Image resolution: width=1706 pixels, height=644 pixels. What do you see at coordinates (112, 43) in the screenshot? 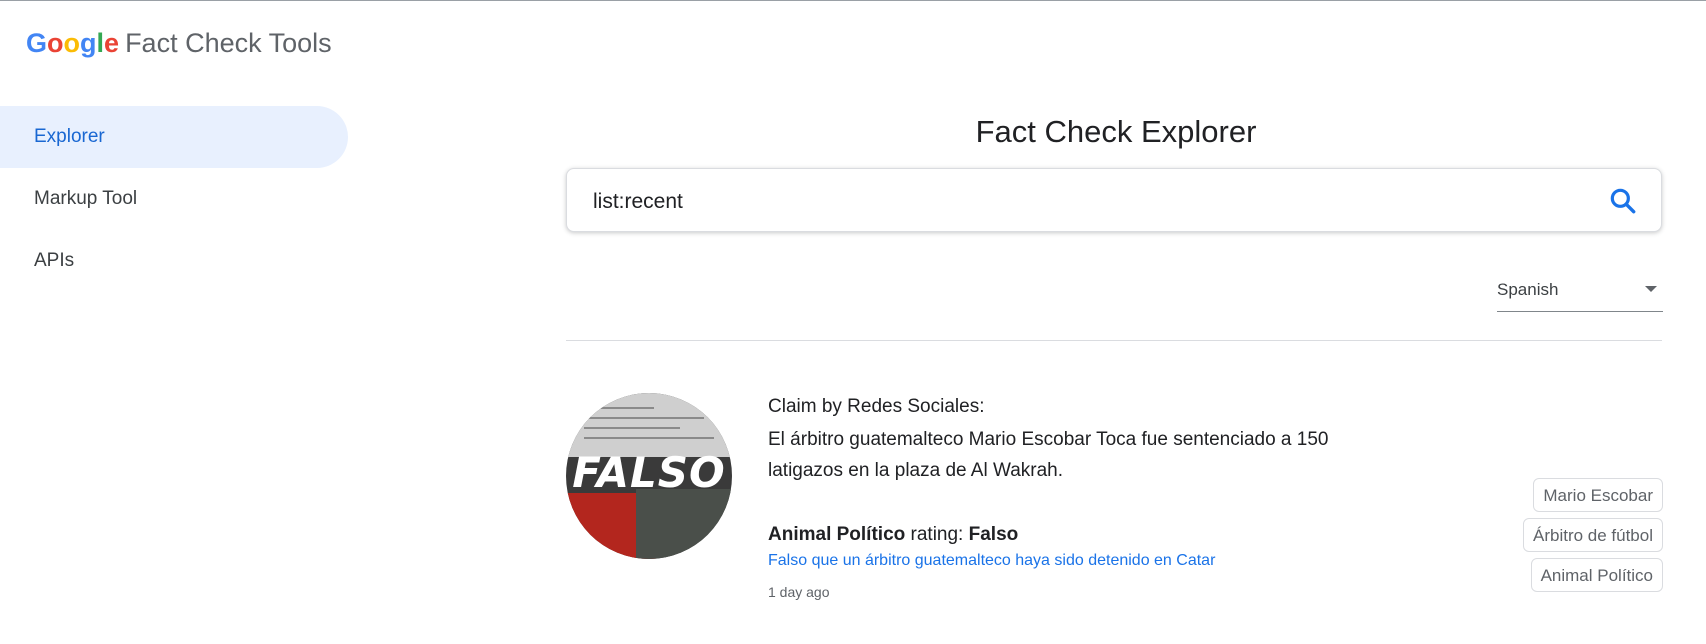
I see `google-wordmark-letter: e` at bounding box center [112, 43].